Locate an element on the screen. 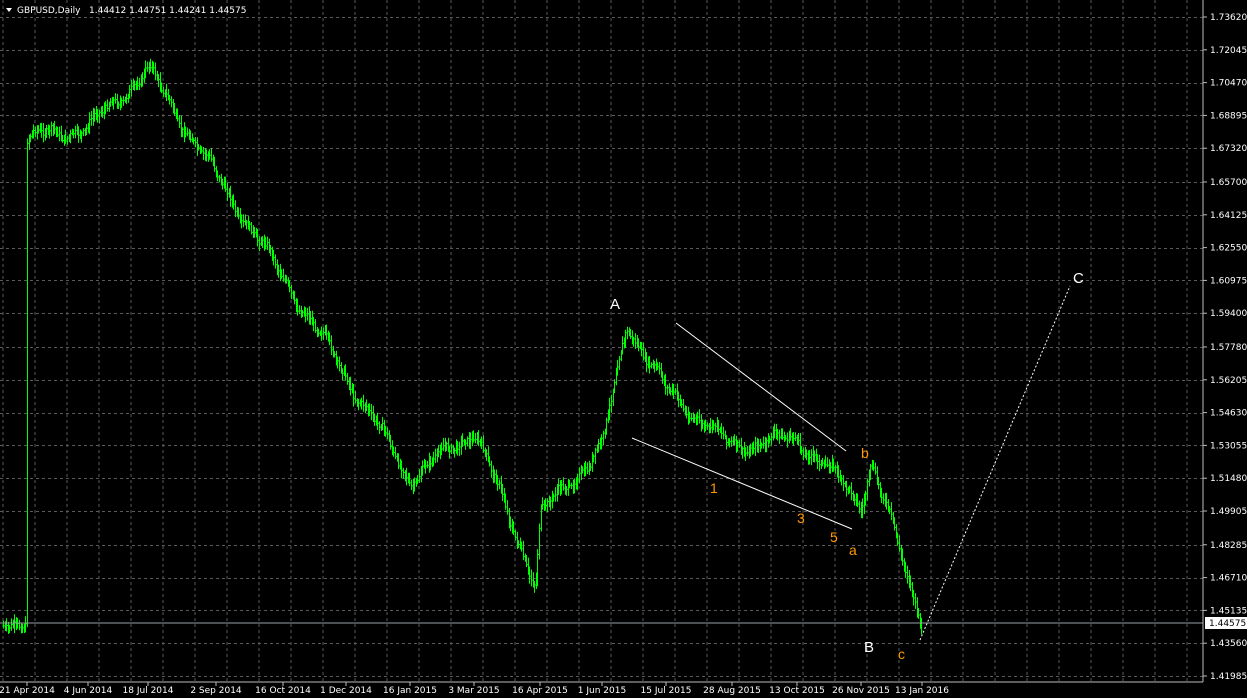  y-tick-label: 1.64125 is located at coordinates (1228, 216).